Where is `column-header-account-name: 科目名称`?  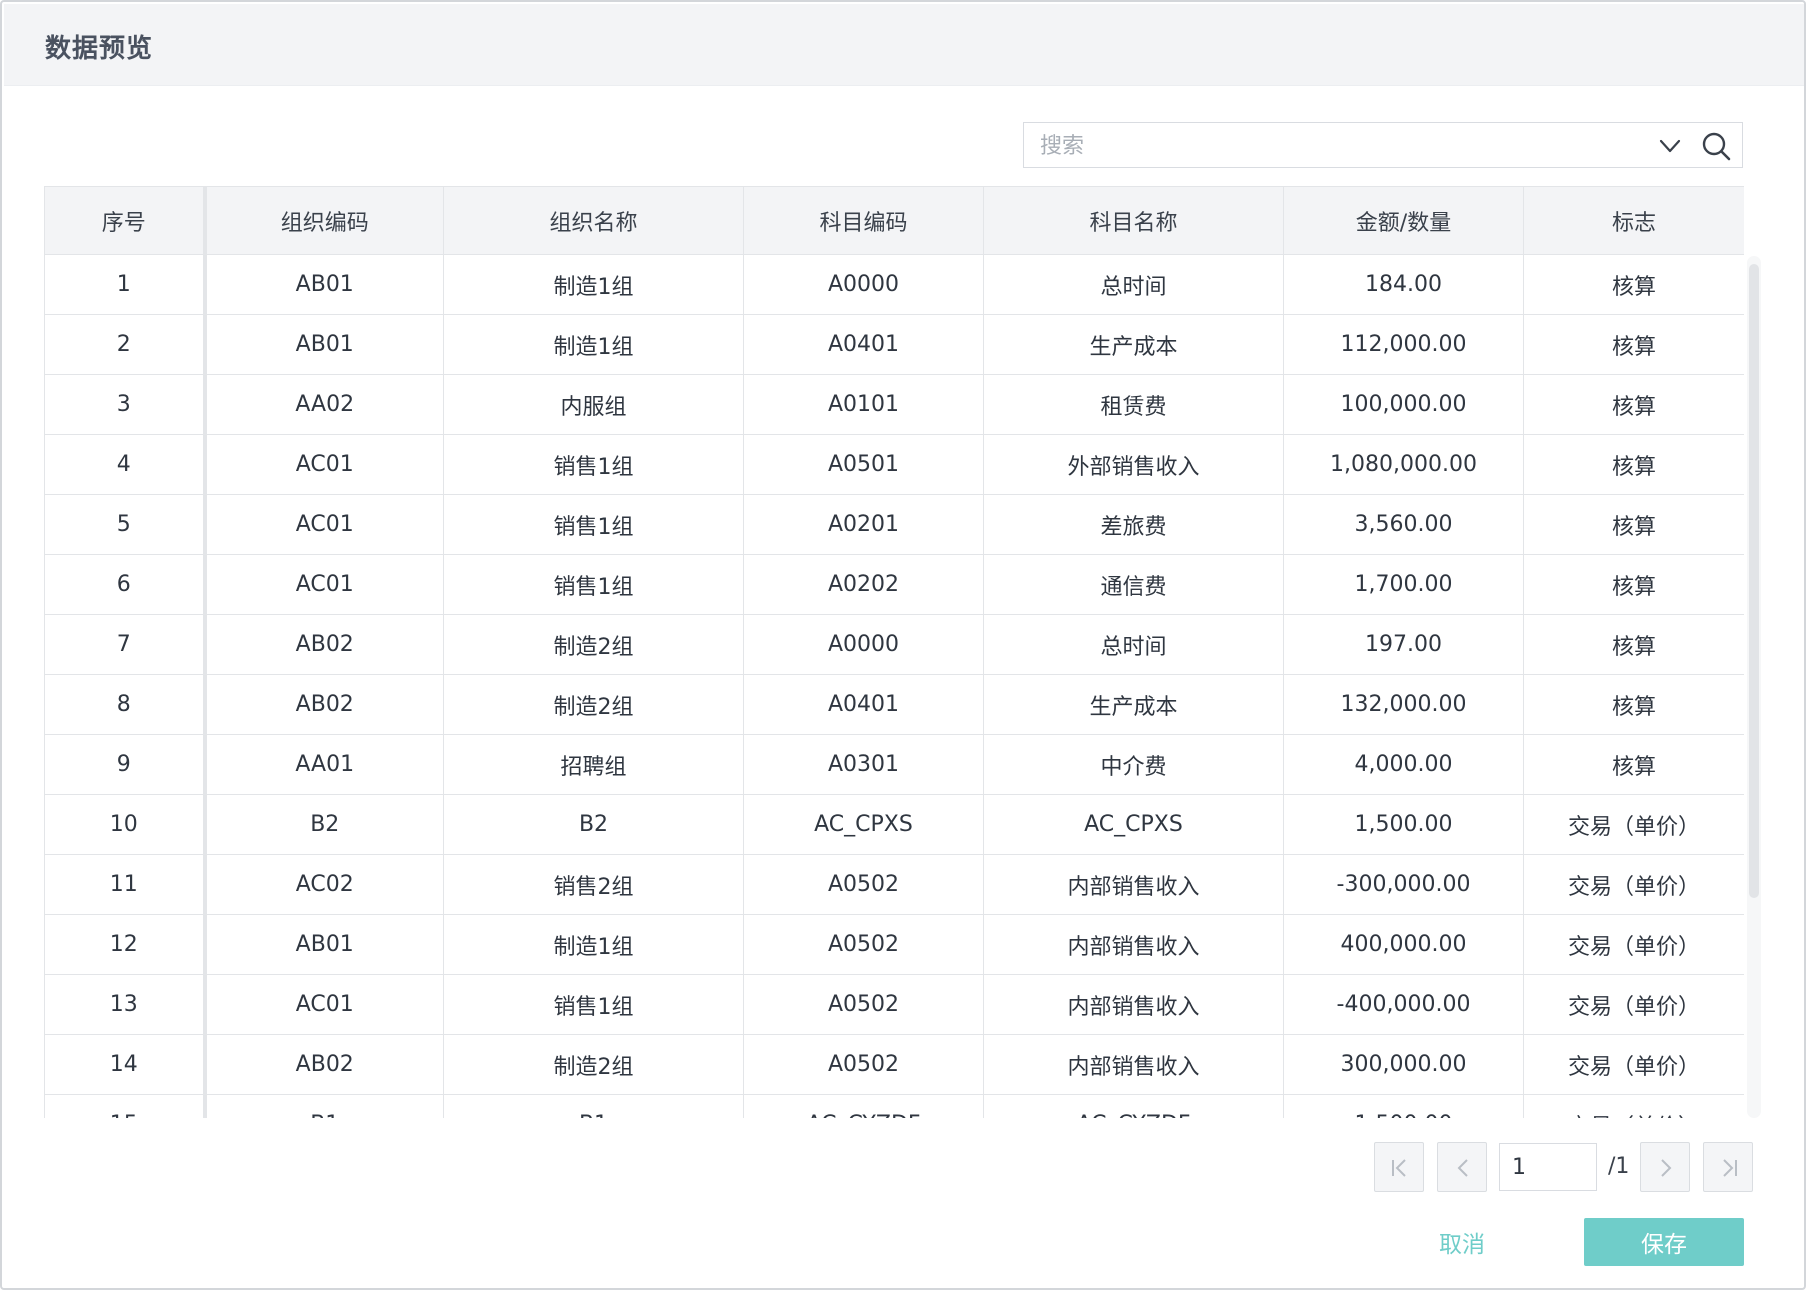 column-header-account-name: 科目名称 is located at coordinates (1133, 220).